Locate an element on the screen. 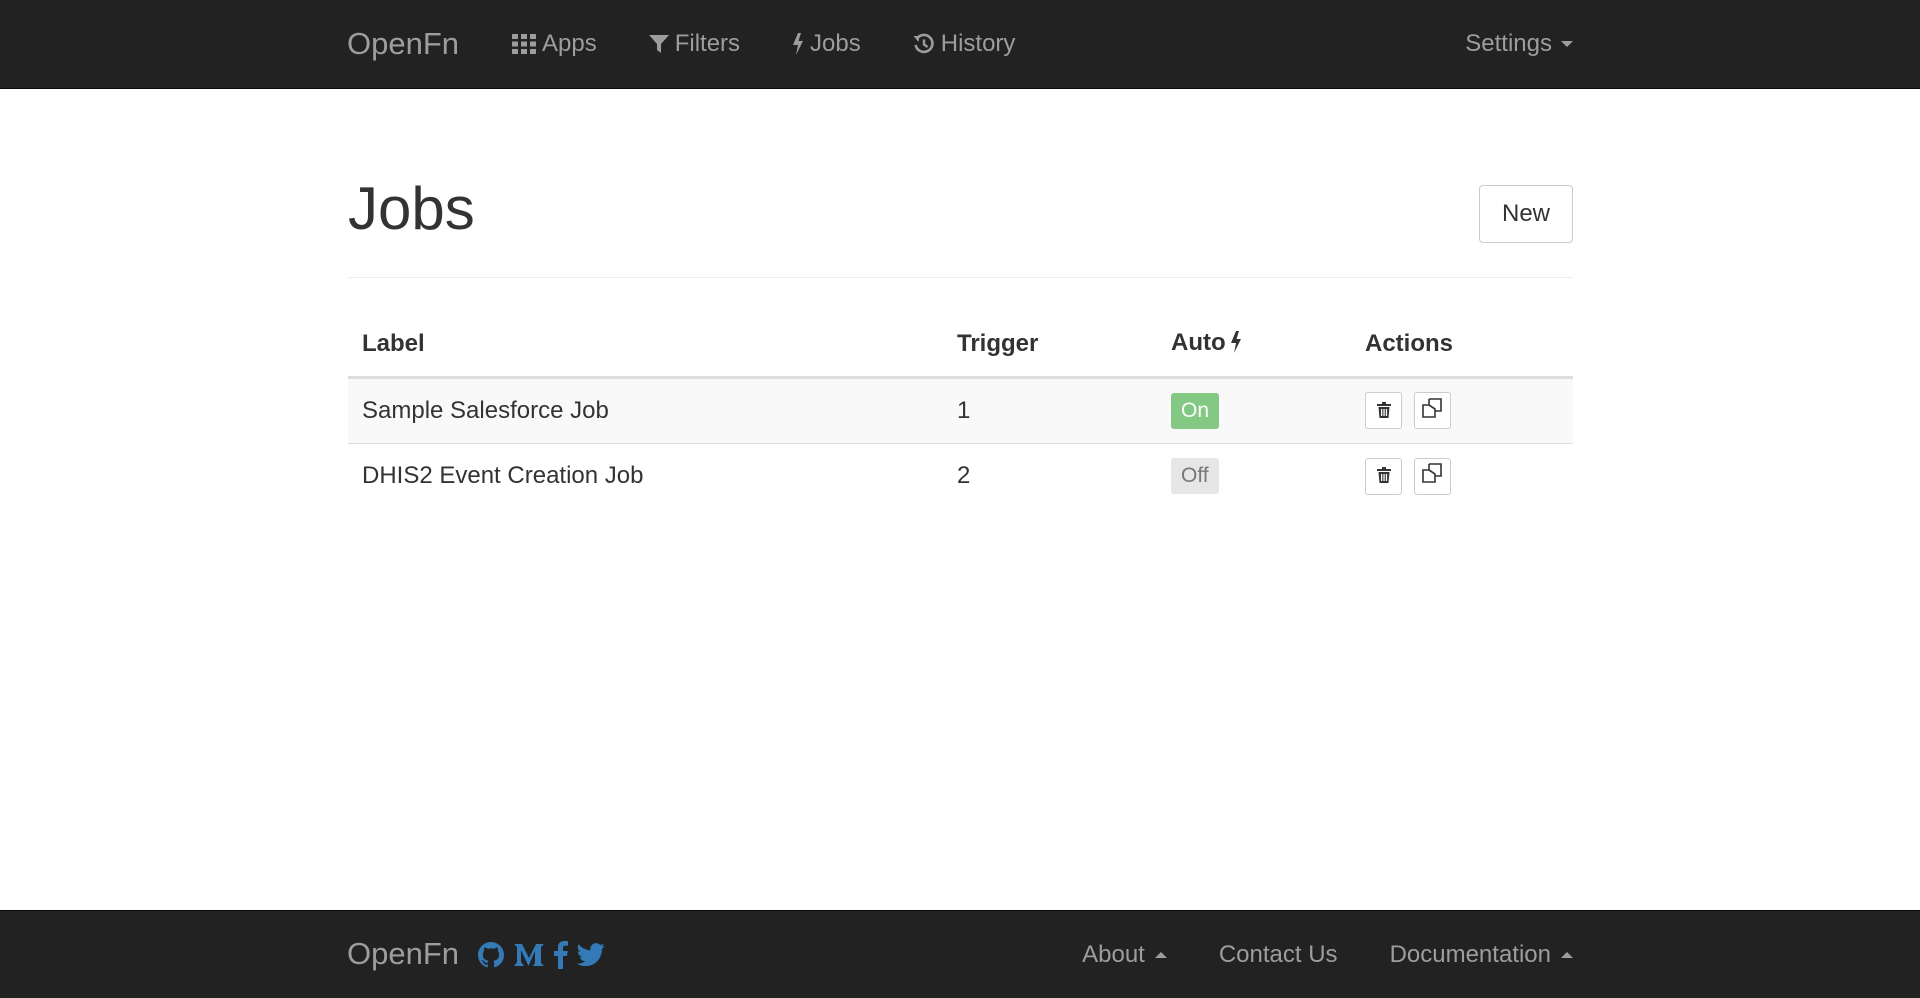 This screenshot has height=998, width=1920. table-row: DHIS2 Event Creation Job 2 Off is located at coordinates (960, 476).